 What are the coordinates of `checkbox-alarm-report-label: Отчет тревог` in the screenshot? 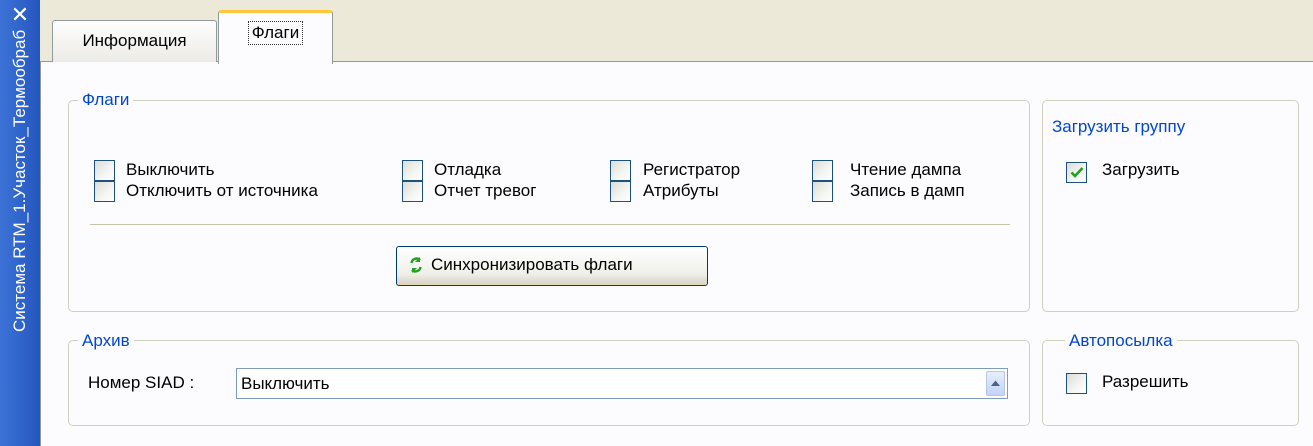 It's located at (485, 191).